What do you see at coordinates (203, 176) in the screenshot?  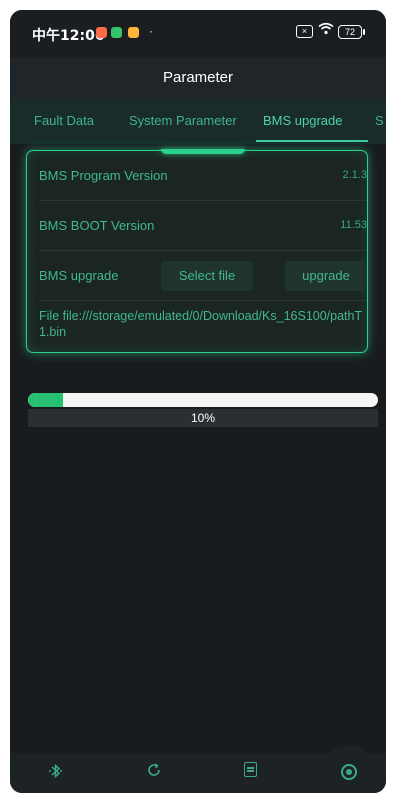 I see `program-version-row: BMS Program Version 2.1.3` at bounding box center [203, 176].